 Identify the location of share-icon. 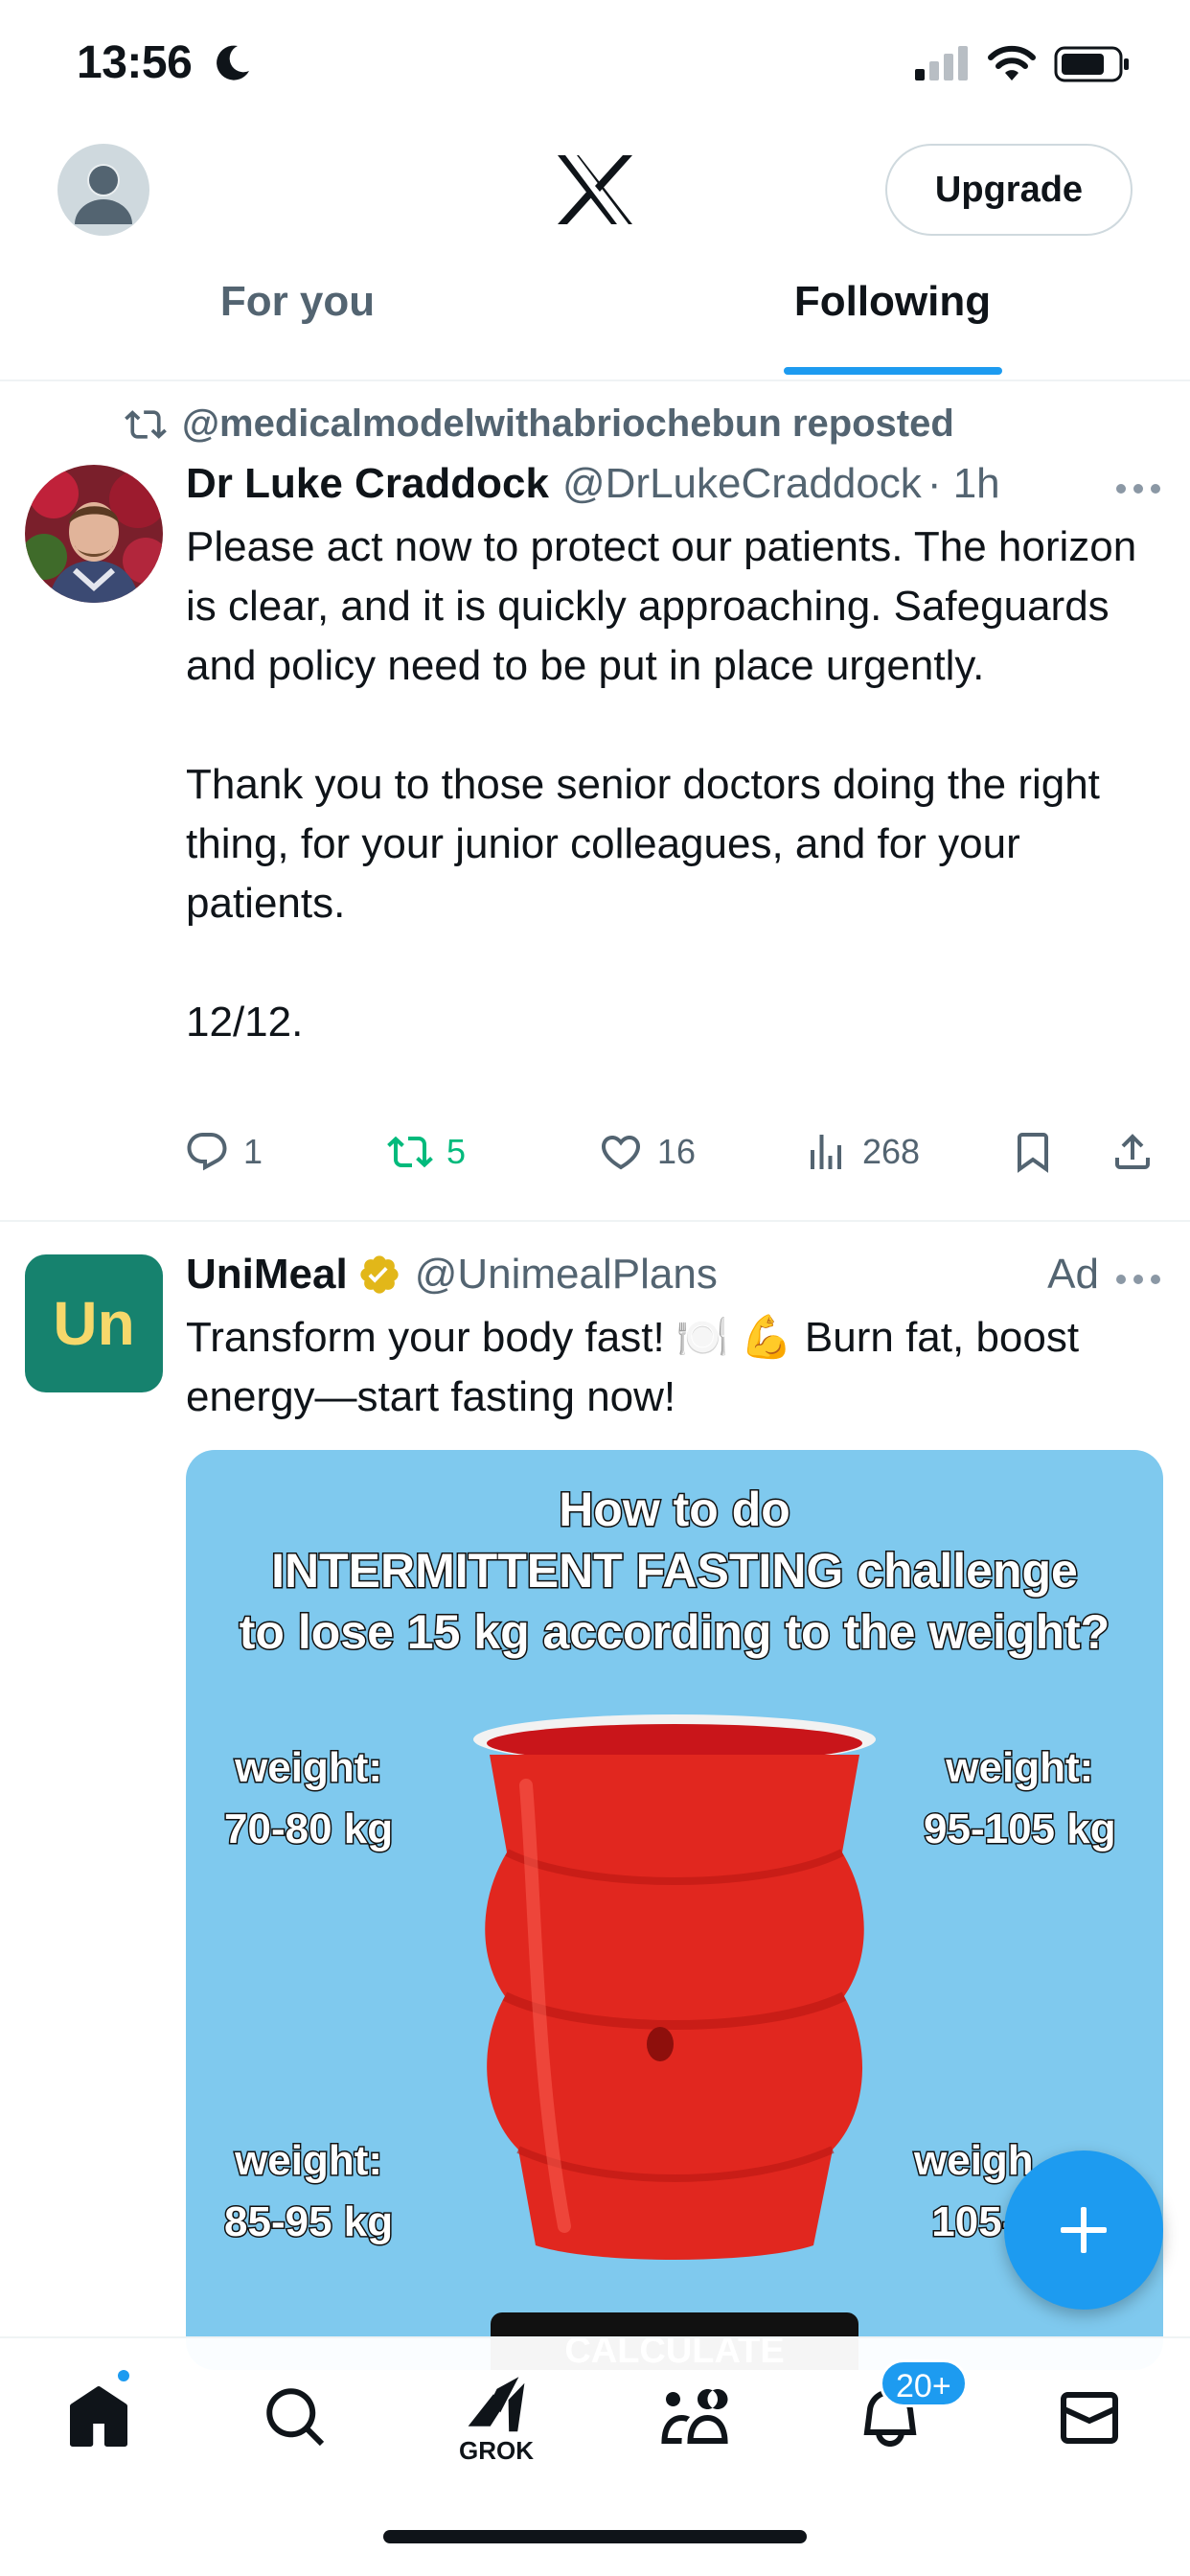
(1133, 1151).